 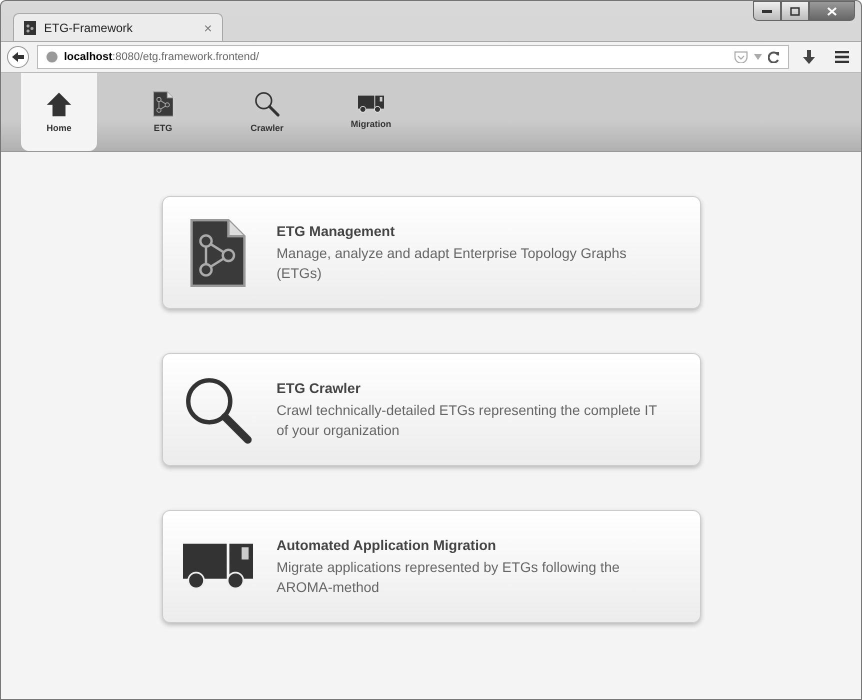 I want to click on close-button, so click(x=832, y=11).